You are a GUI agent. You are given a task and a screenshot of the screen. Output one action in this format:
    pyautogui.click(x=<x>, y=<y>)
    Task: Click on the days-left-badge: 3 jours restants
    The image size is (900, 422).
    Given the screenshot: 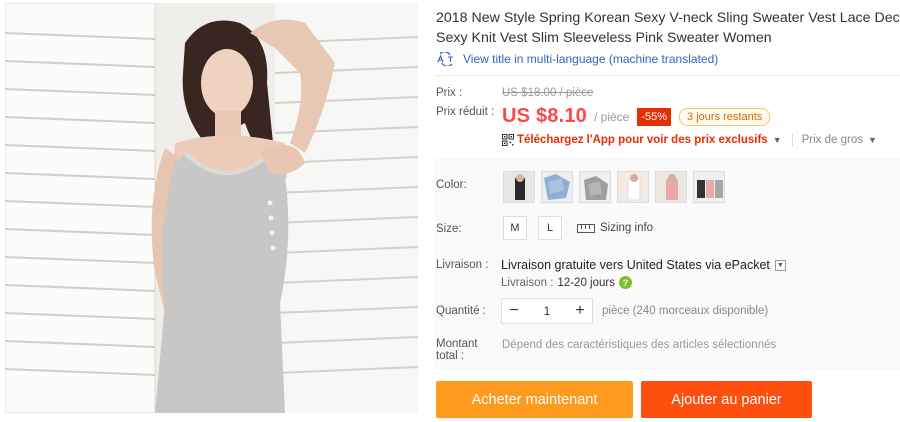 What is the action you would take?
    pyautogui.click(x=725, y=116)
    